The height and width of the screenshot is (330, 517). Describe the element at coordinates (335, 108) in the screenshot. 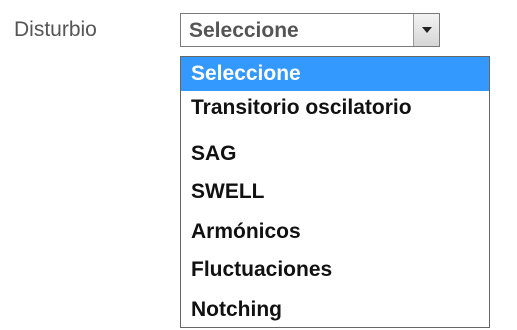

I see `option-transitorio-oscilatorio: Transitorio oscilatorio` at that location.